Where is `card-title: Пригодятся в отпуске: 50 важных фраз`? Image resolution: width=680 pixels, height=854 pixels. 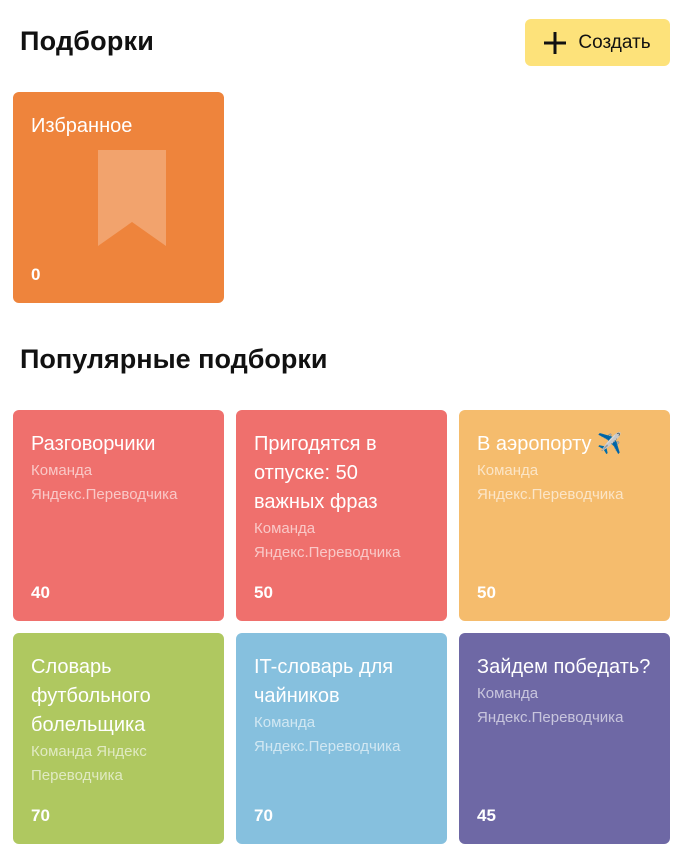
card-title: Пригодятся в отпуске: 50 важных фраз is located at coordinates (316, 473).